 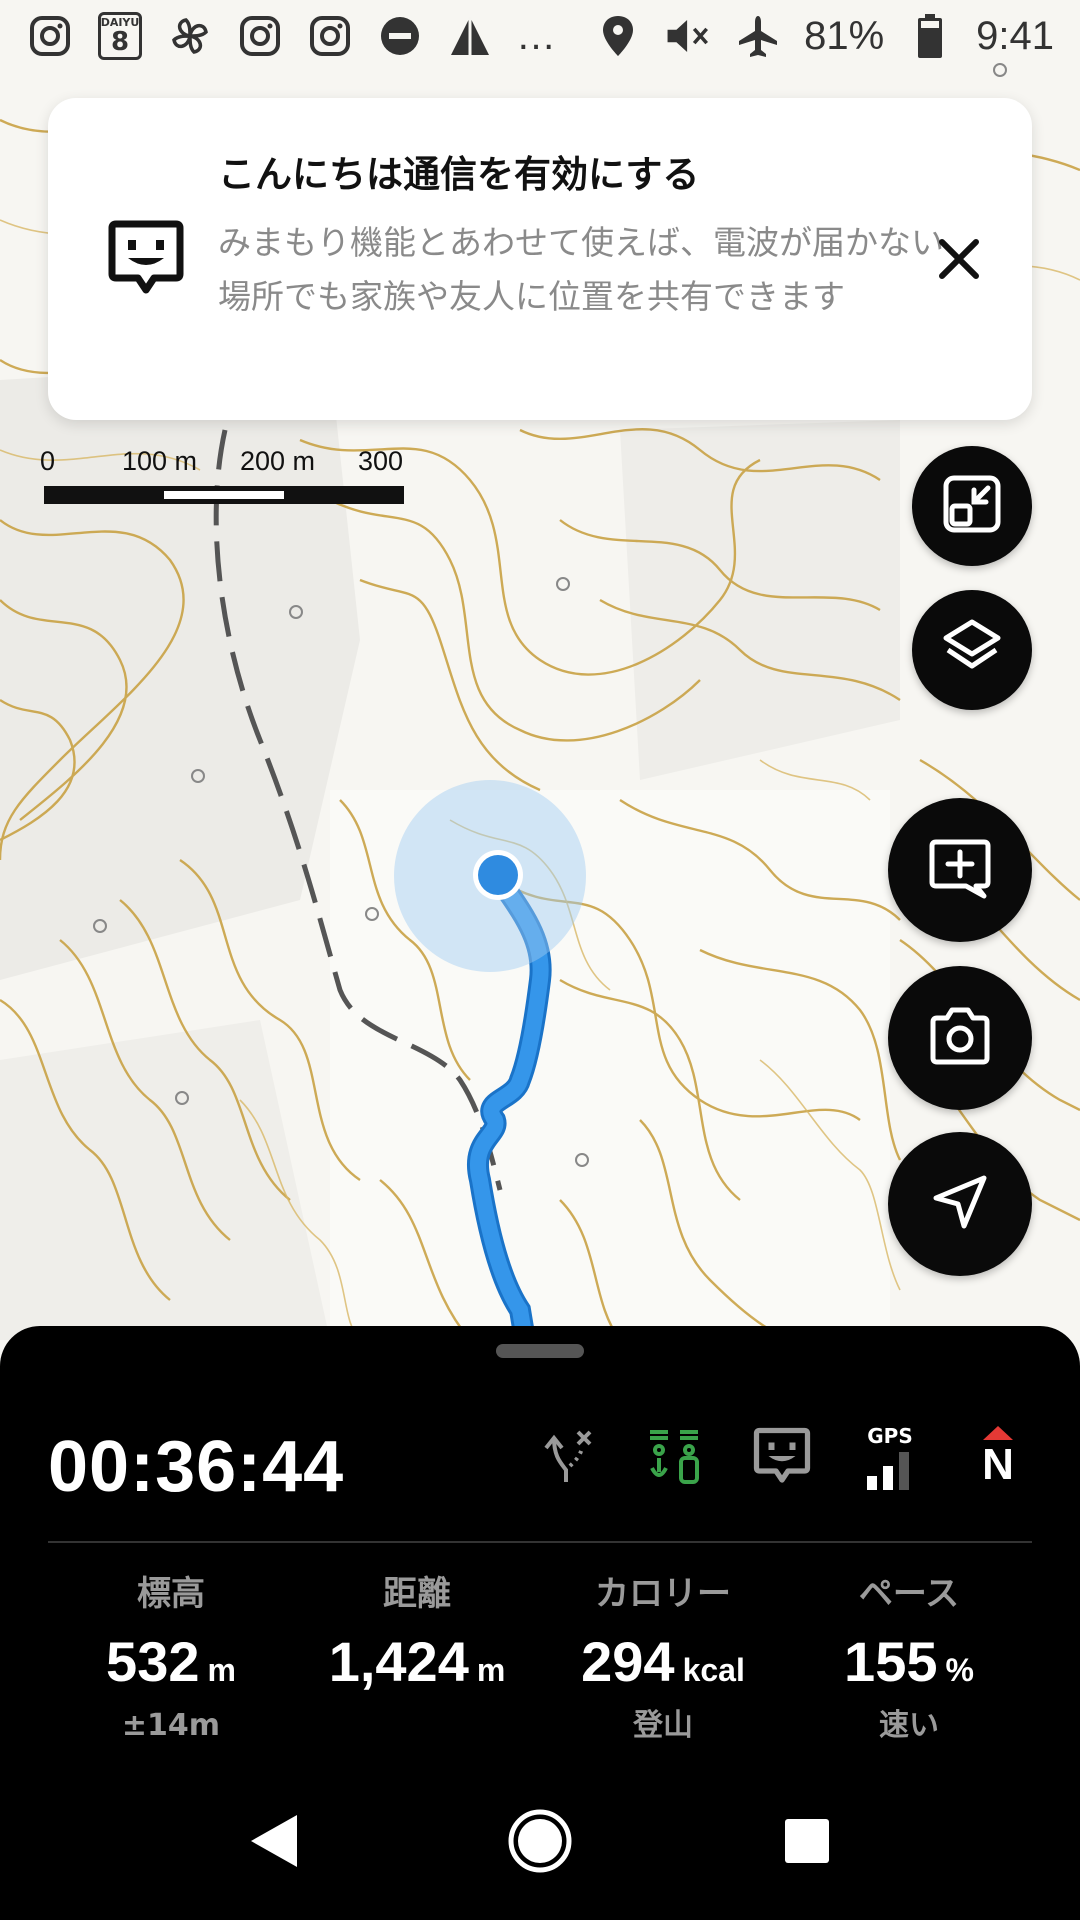 I want to click on pinwheel-icon, so click(x=190, y=36).